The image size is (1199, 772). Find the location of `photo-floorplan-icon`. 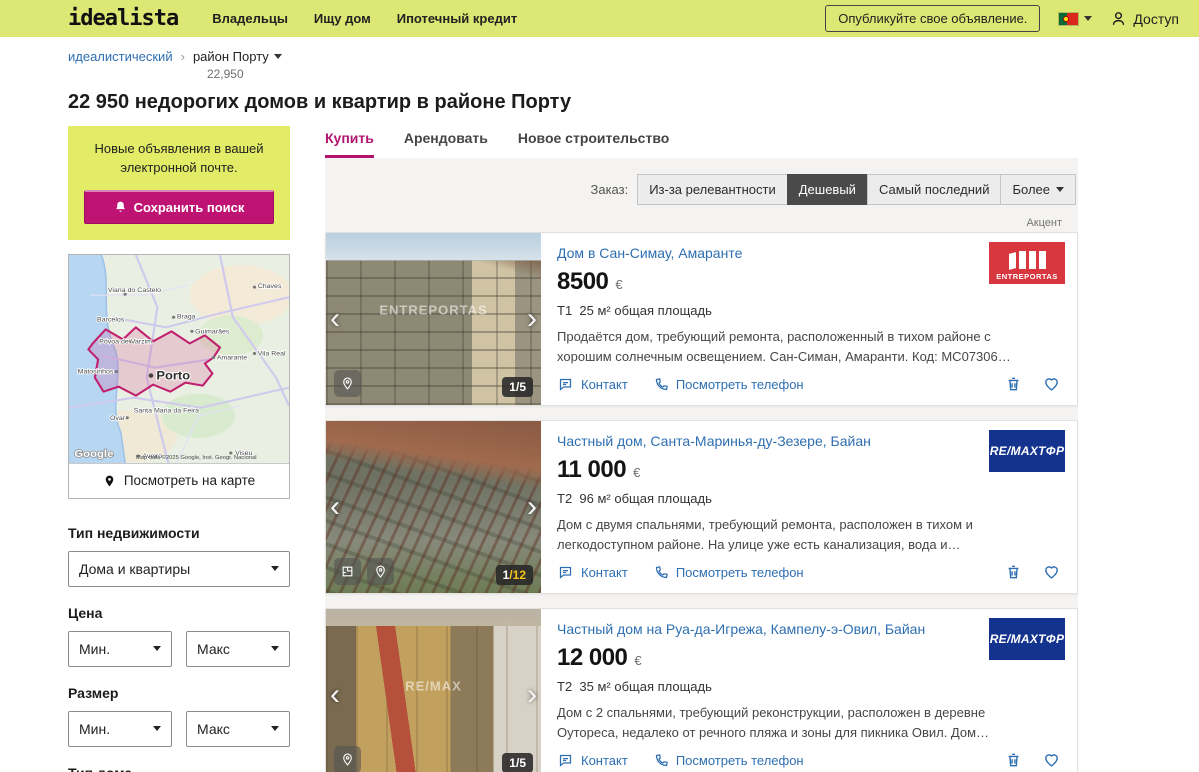

photo-floorplan-icon is located at coordinates (347, 571).